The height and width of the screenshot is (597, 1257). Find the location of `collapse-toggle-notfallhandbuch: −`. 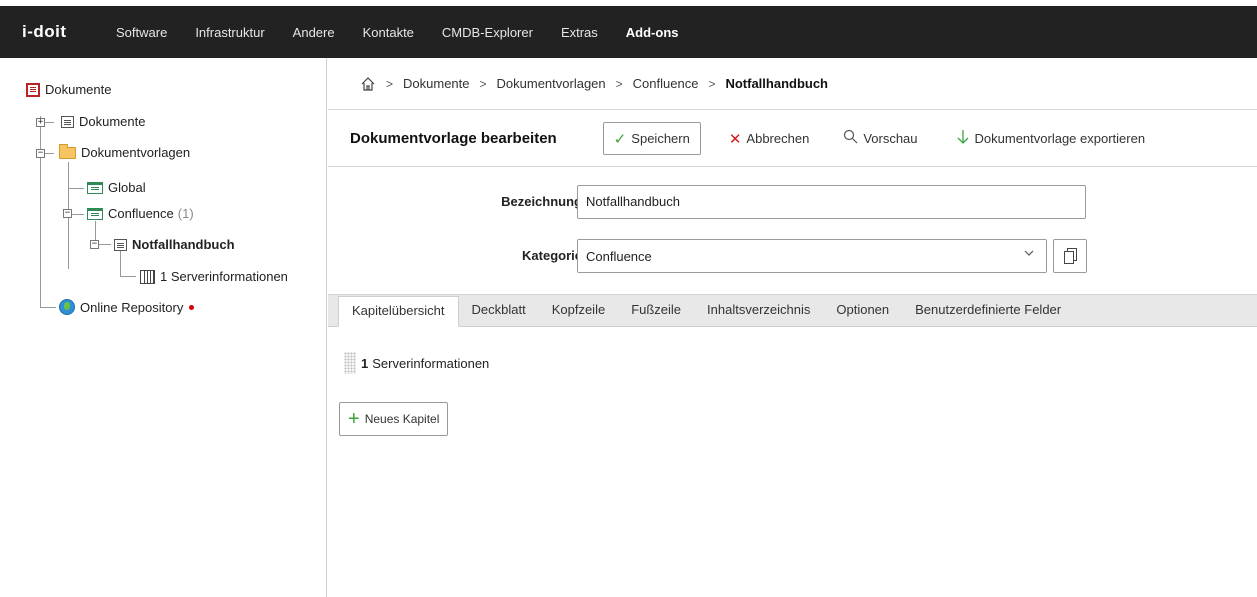

collapse-toggle-notfallhandbuch: − is located at coordinates (94, 244).